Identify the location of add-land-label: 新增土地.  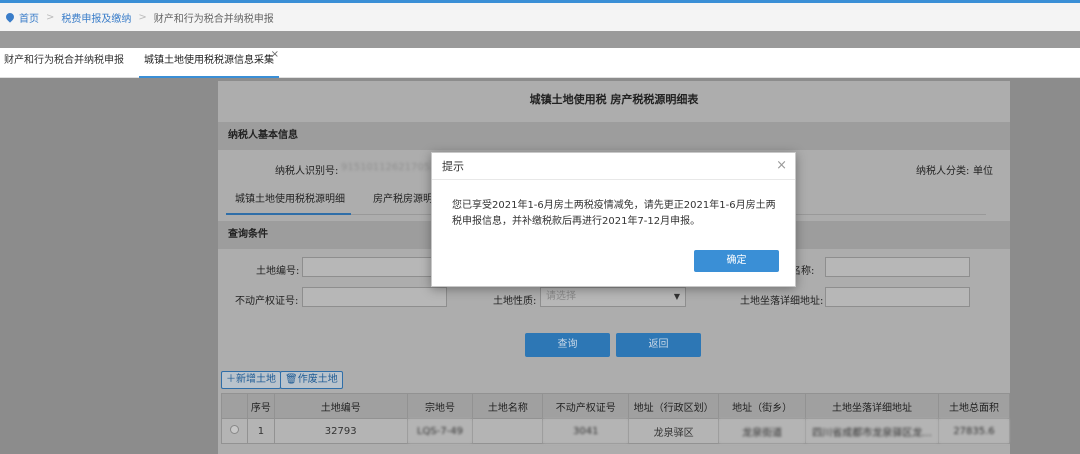
(256, 379).